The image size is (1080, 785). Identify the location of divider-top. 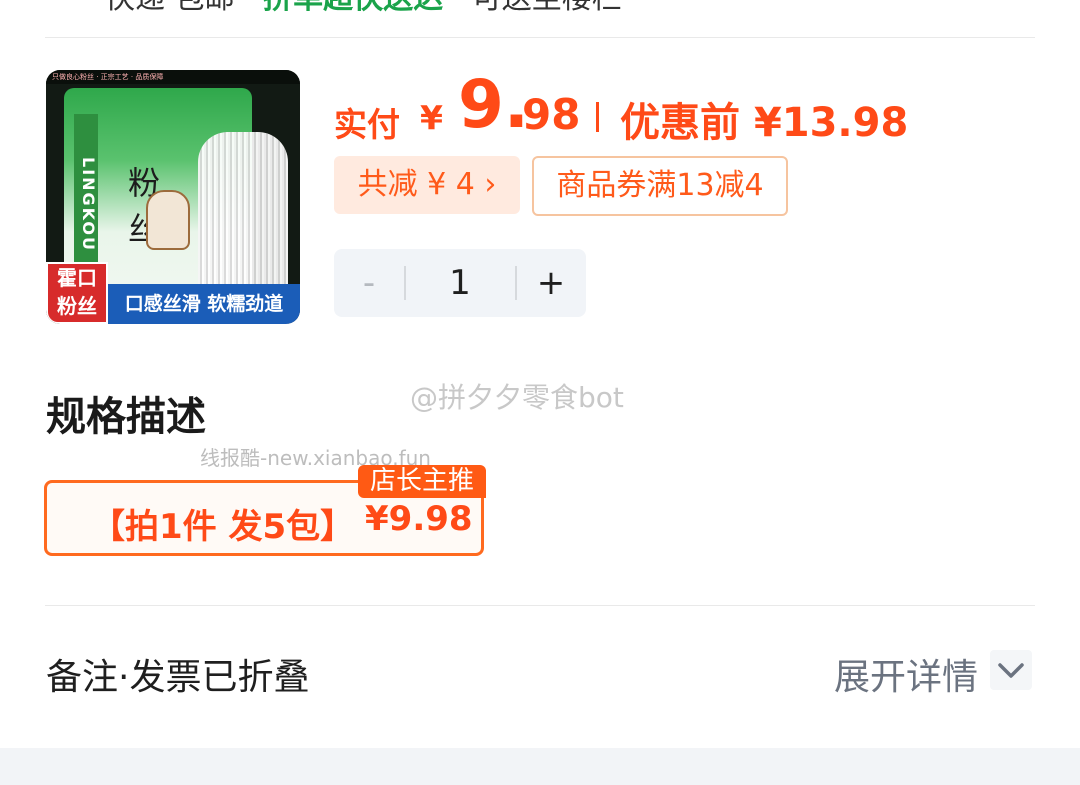
(540, 37).